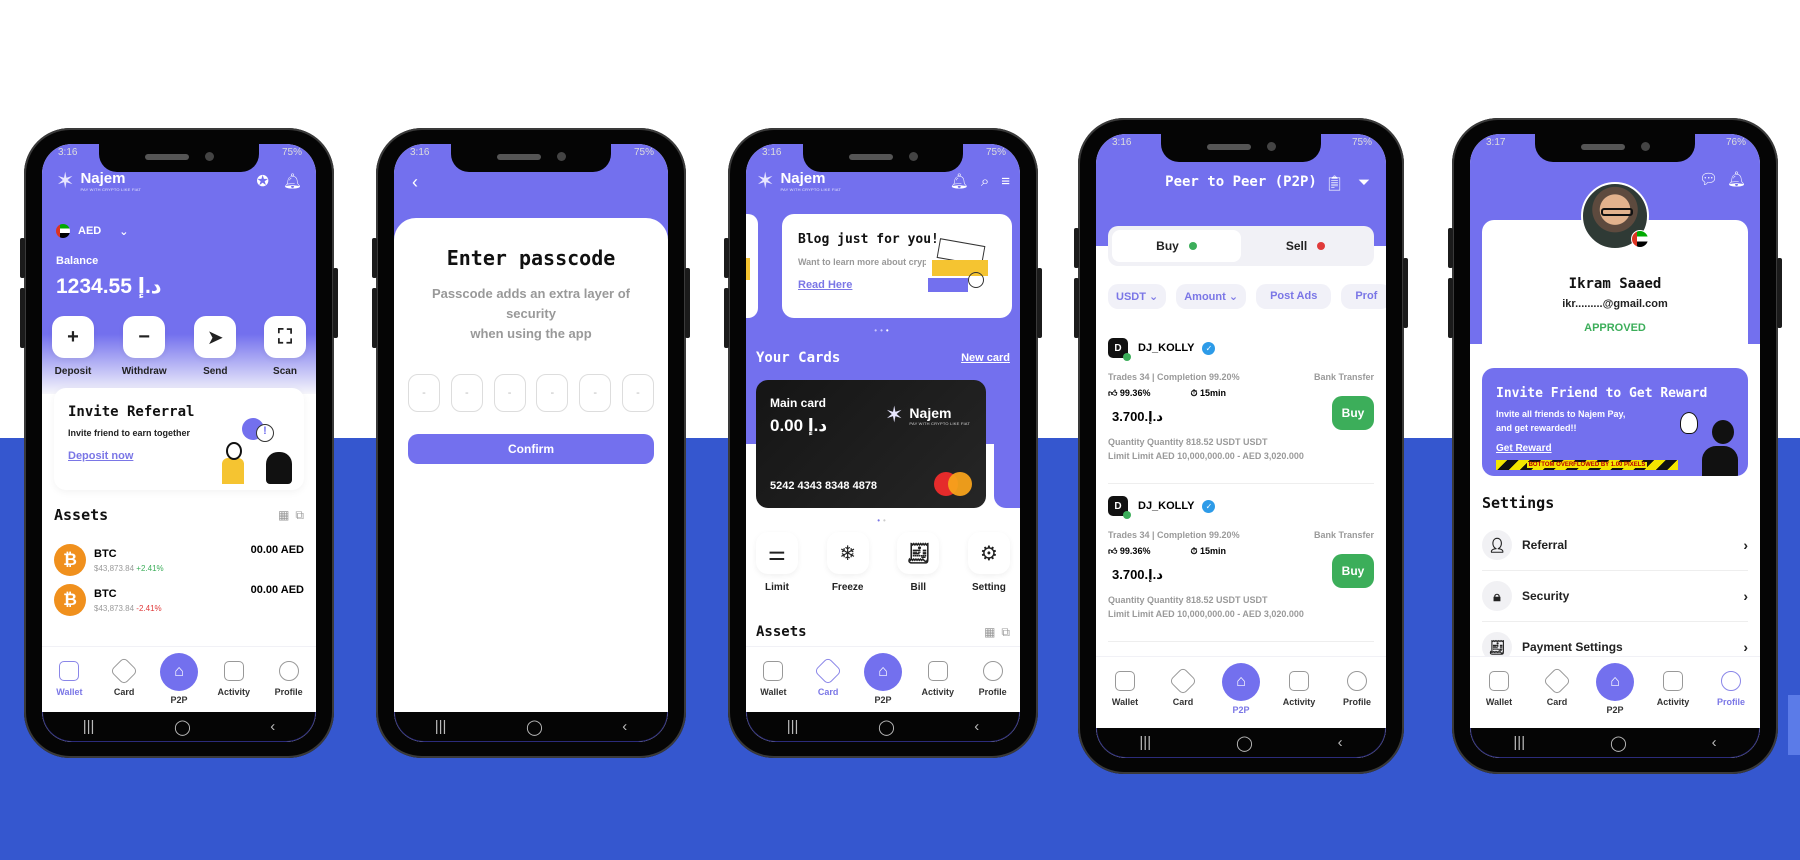  Describe the element at coordinates (1137, 296) in the screenshot. I see `usdt-filter: USDT ⌄` at that location.